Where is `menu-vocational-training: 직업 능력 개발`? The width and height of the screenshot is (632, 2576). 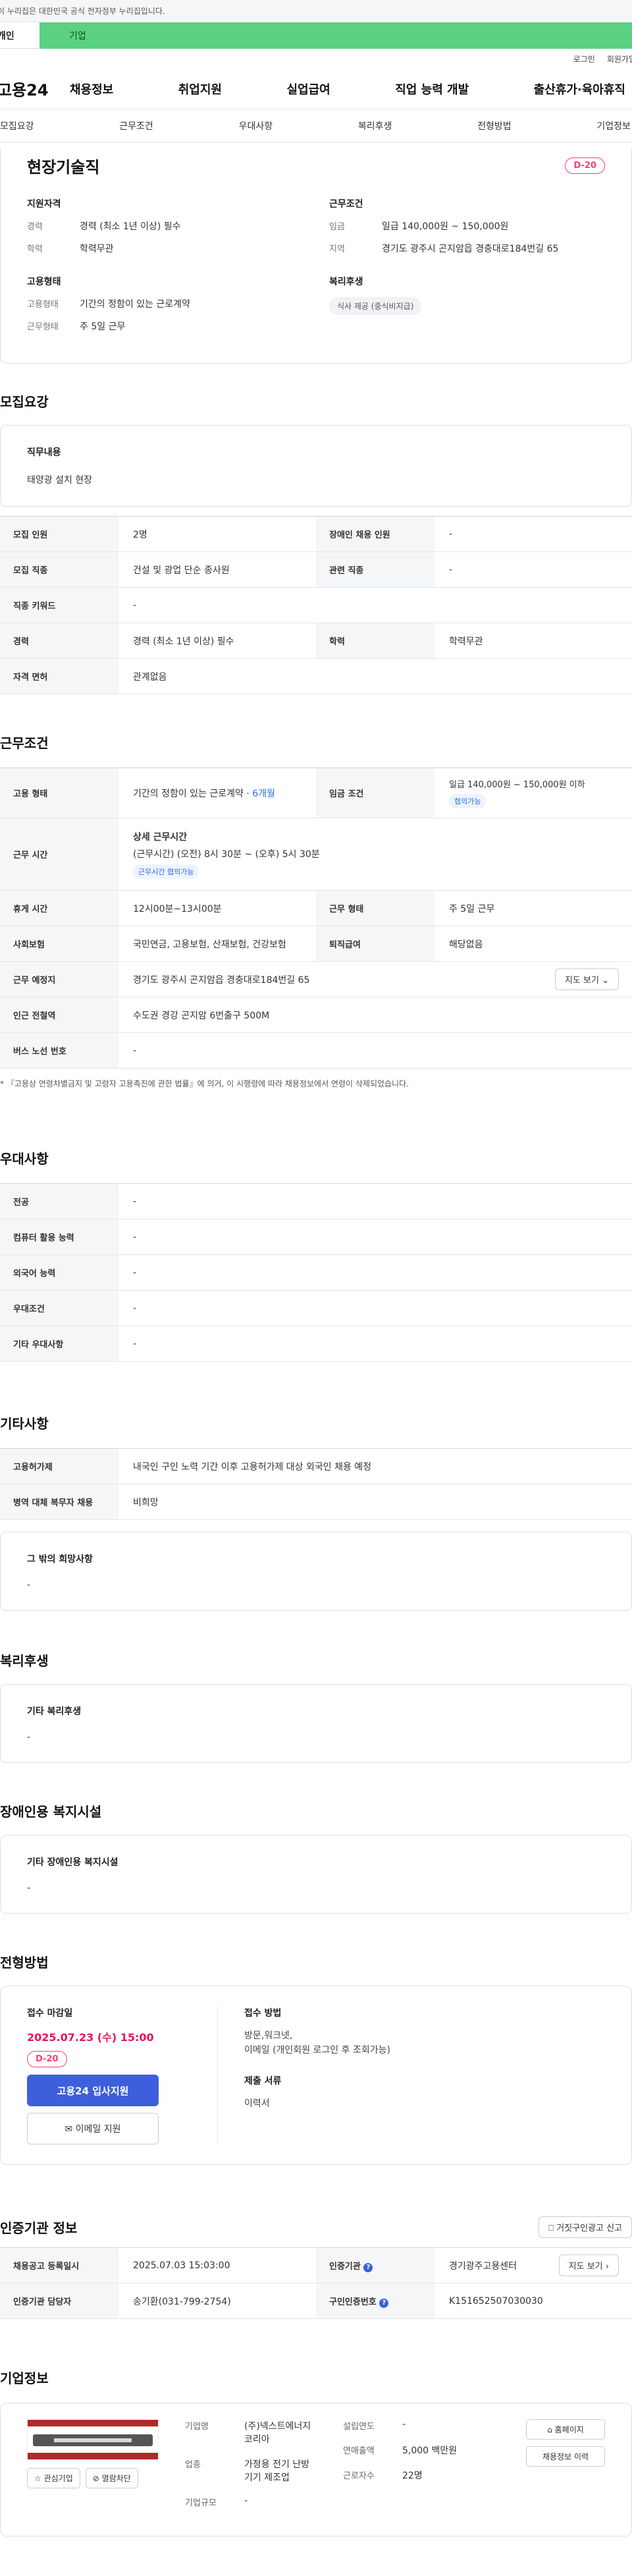 menu-vocational-training: 직업 능력 개발 is located at coordinates (432, 89).